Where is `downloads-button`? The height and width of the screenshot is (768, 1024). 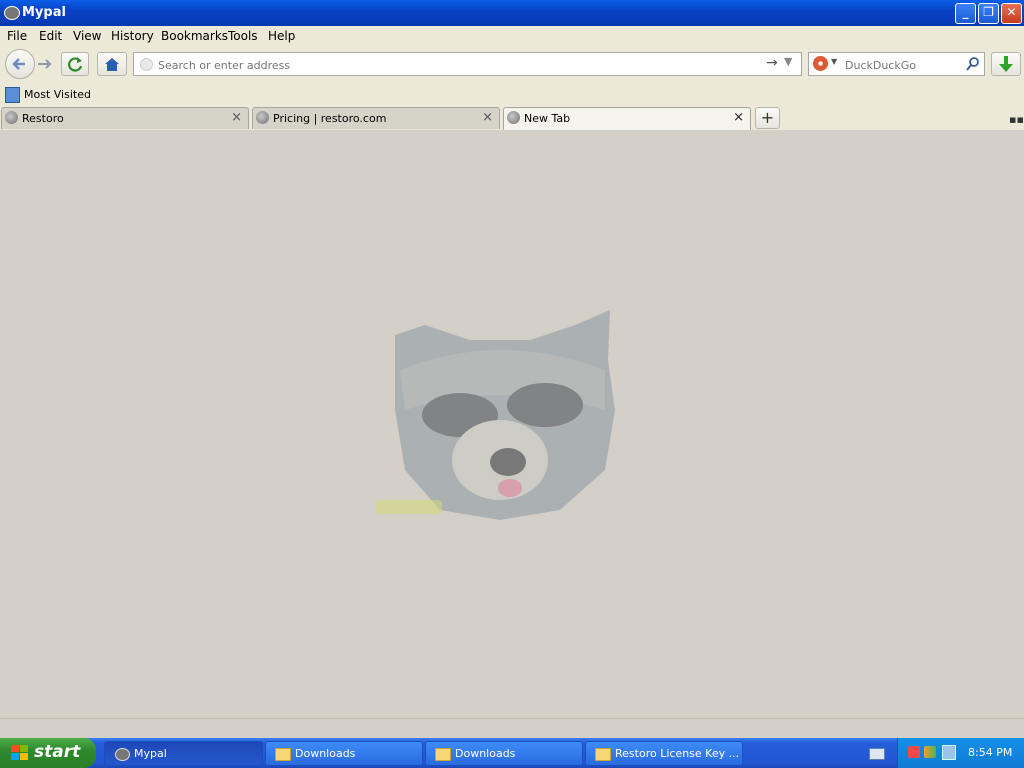 downloads-button is located at coordinates (1006, 64).